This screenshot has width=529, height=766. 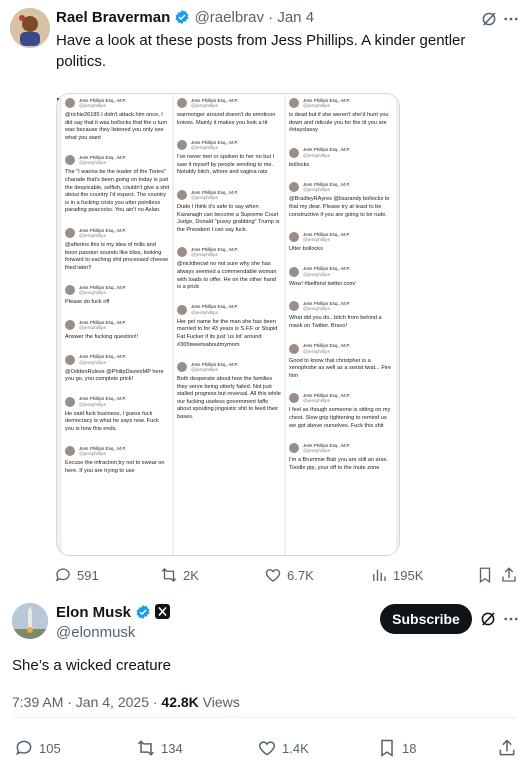 What do you see at coordinates (191, 575) in the screenshot?
I see `repost-count: 2K` at bounding box center [191, 575].